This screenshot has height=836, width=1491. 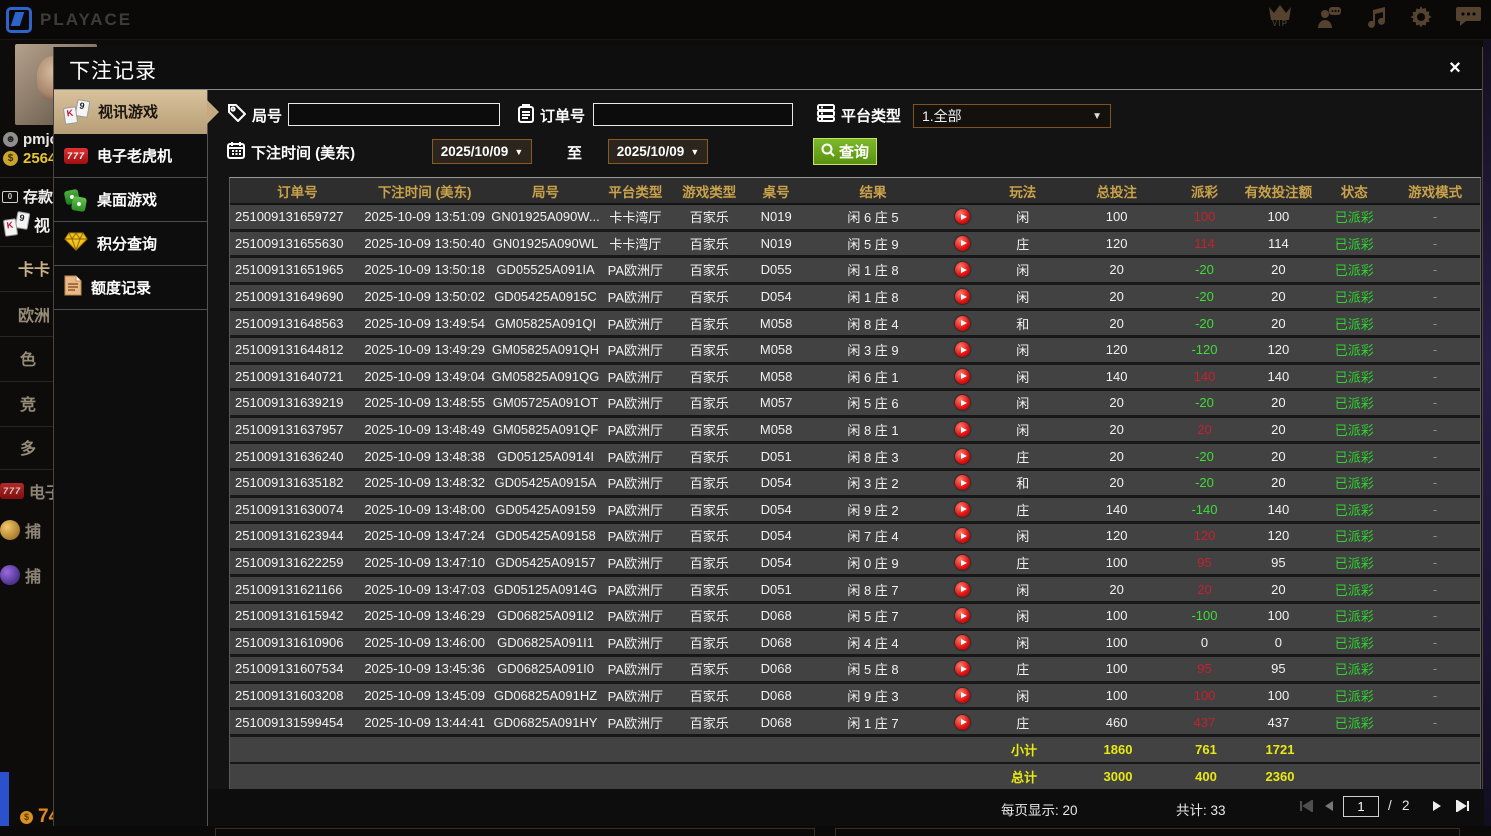 What do you see at coordinates (289, 297) in the screenshot?
I see `cell-order-number: 251009131649690` at bounding box center [289, 297].